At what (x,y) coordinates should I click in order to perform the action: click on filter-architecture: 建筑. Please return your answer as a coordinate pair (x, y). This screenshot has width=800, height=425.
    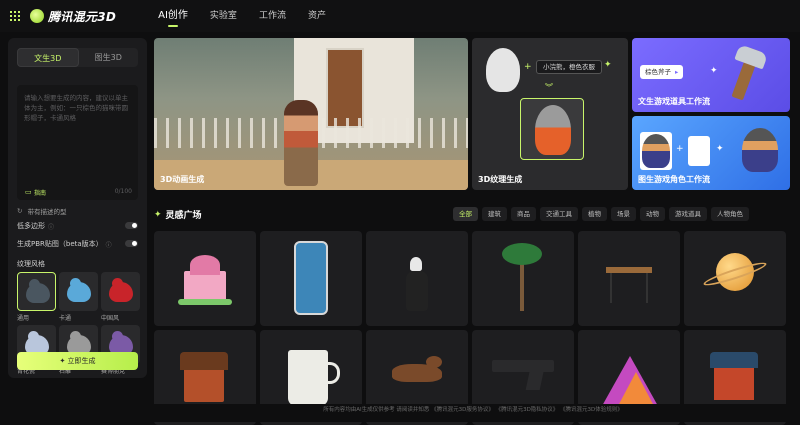
    Looking at the image, I should click on (494, 214).